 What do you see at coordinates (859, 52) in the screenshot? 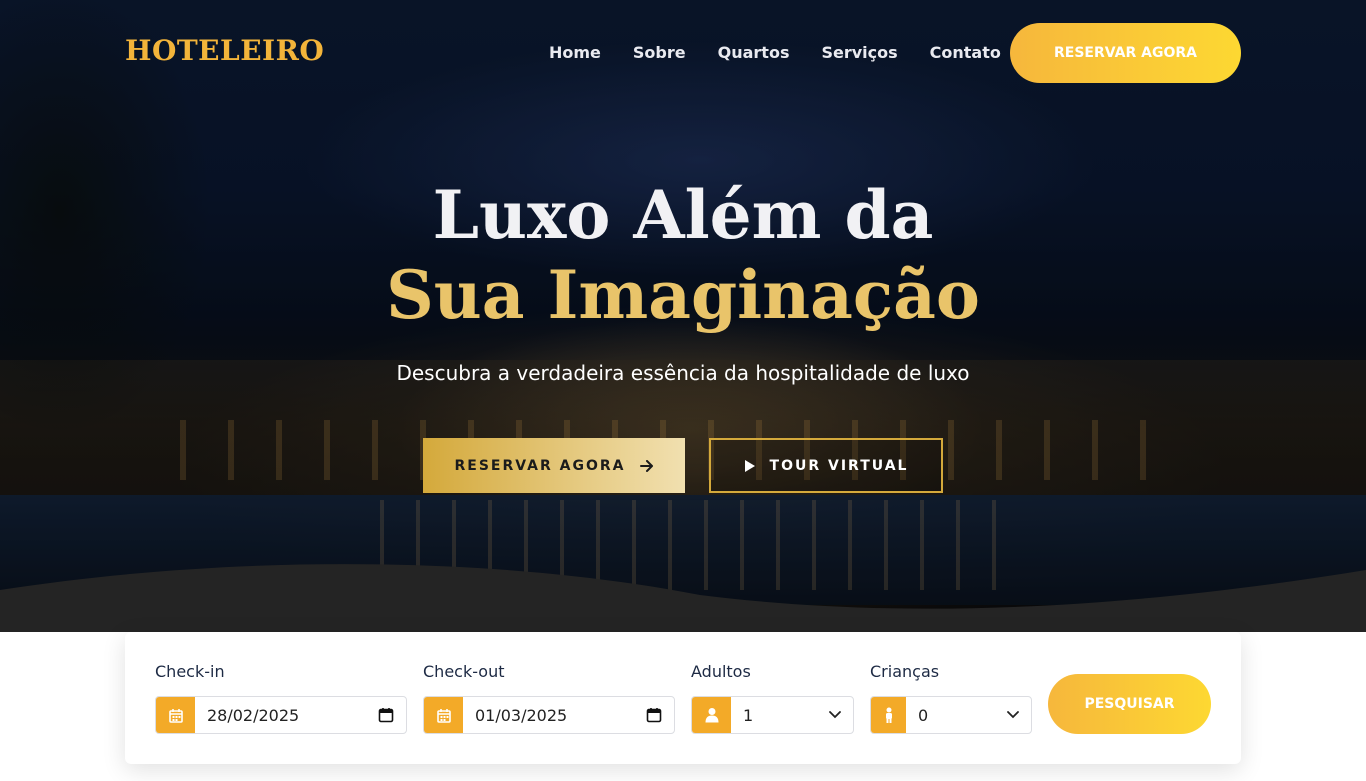
I see `nav-servicos: Serviços` at bounding box center [859, 52].